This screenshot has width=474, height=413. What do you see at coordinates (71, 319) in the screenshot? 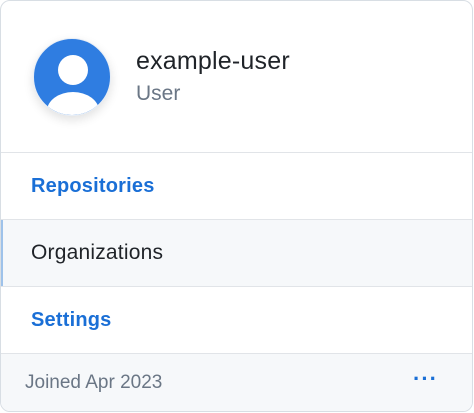
I see `nav-item-label: Settings` at bounding box center [71, 319].